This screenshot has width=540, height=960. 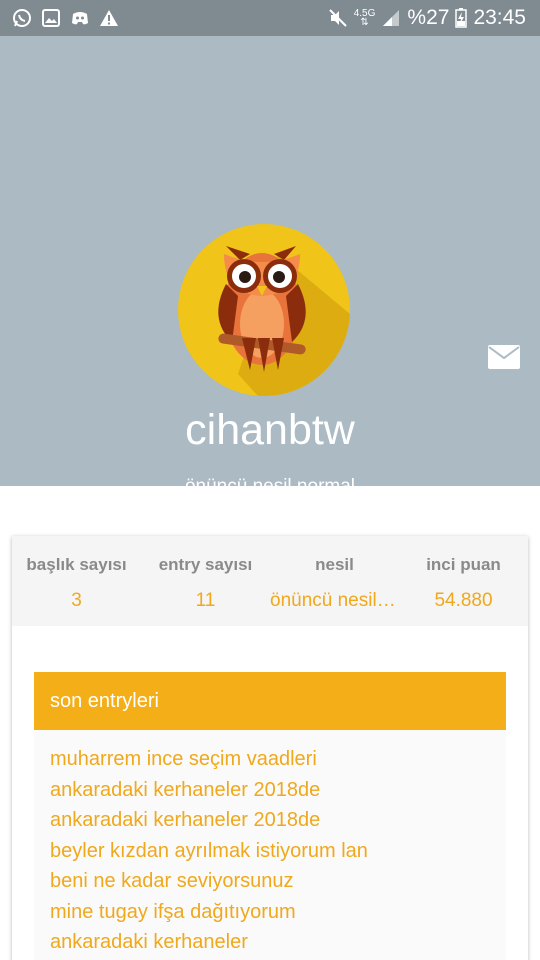 I want to click on entry-link: mine tugay ifşa dağıtıyorum, so click(x=209, y=912).